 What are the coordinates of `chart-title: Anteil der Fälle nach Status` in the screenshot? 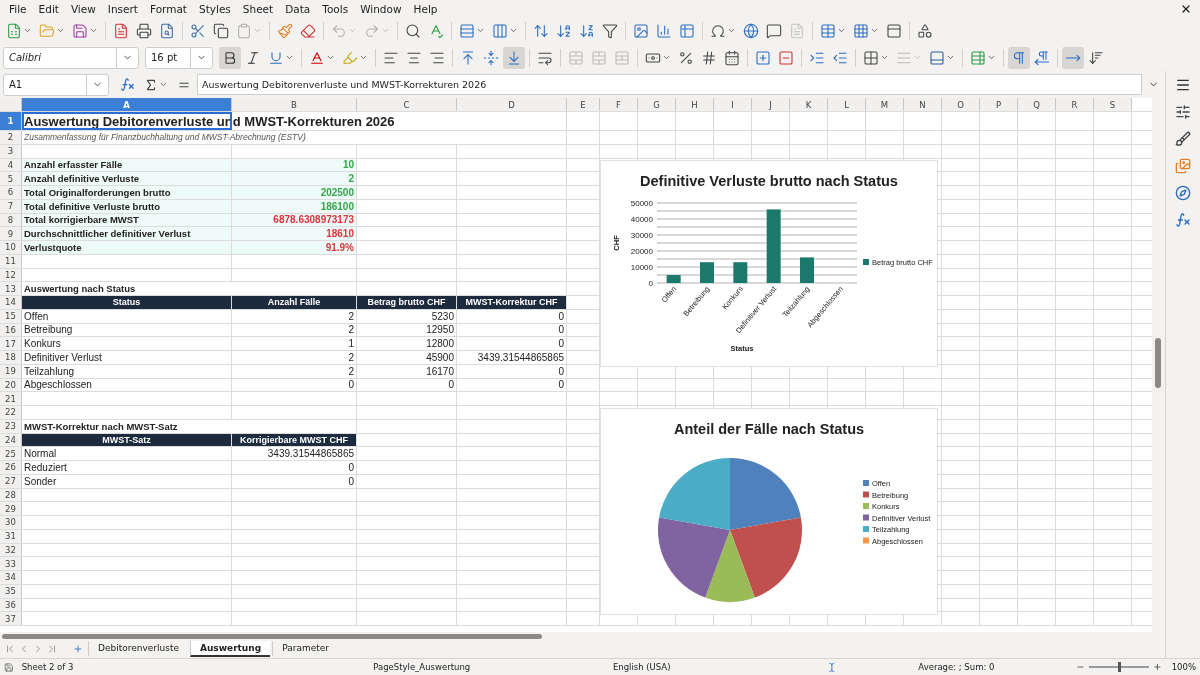 It's located at (769, 429).